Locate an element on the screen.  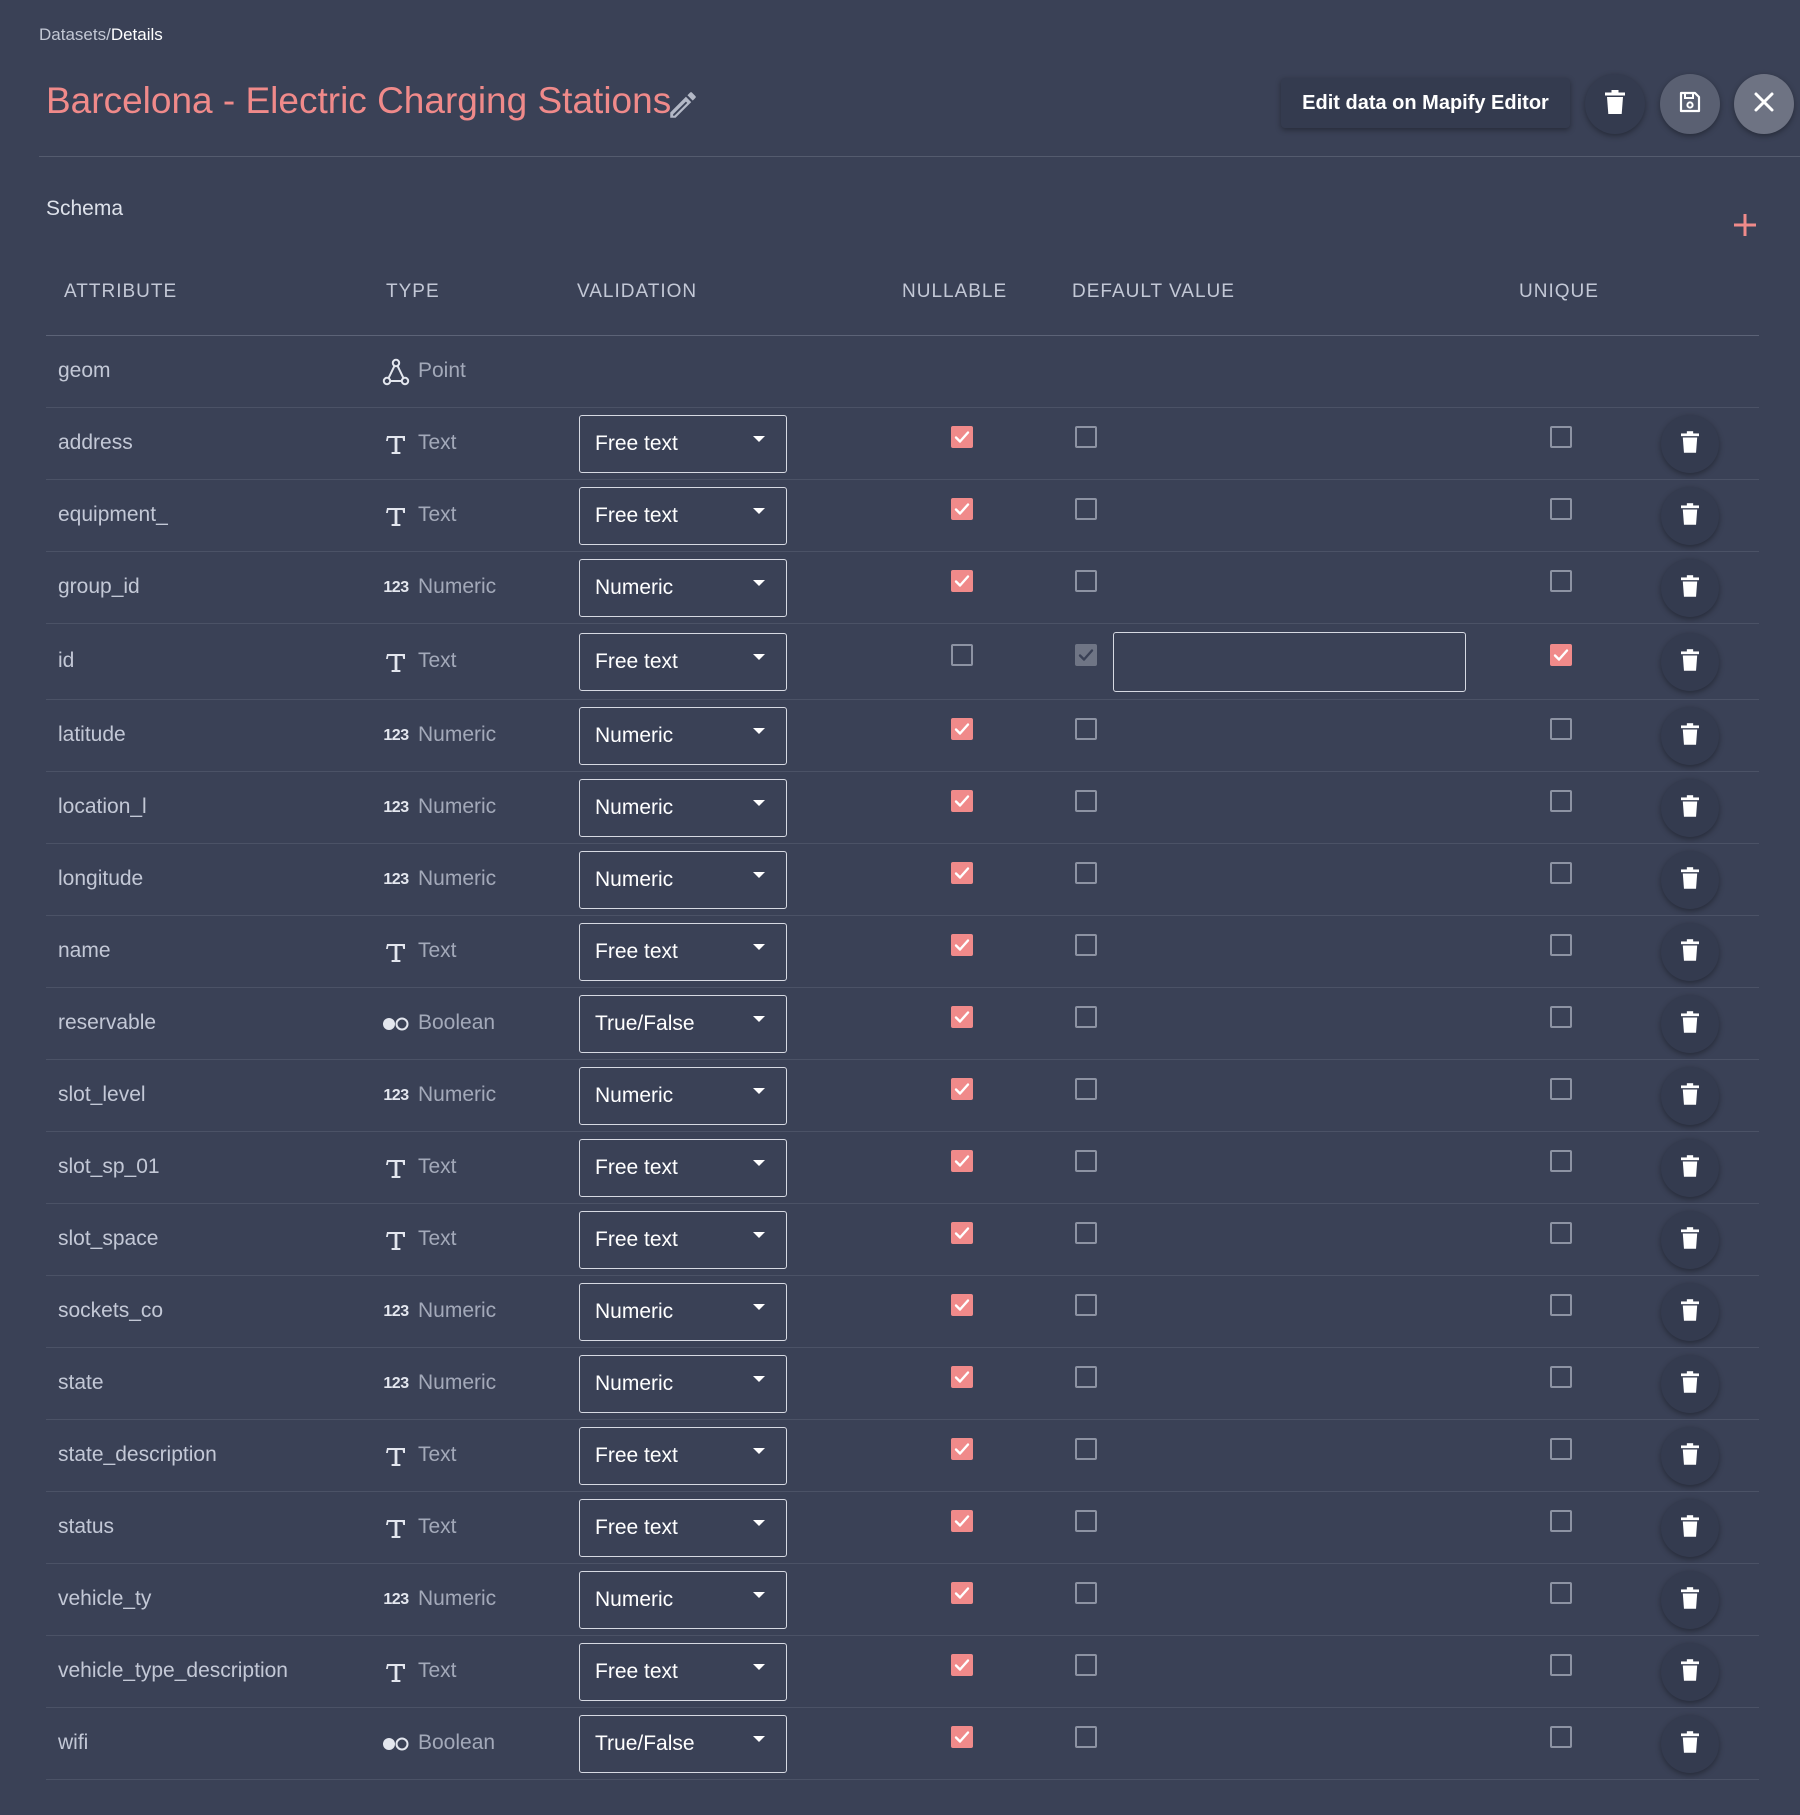
validation-select: True/False is located at coordinates (683, 1024).